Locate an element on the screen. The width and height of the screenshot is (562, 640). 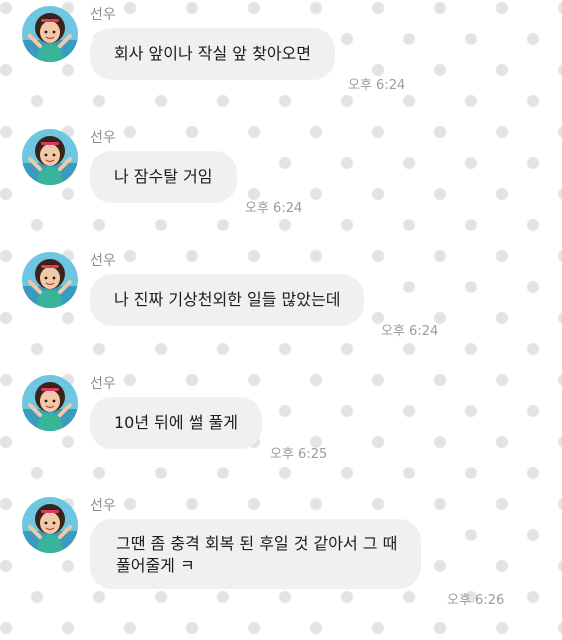
message-bubble: 그땐 좀 충격 회복 된 후일 것 같아서 그 때 풀어줄게 ㅋ is located at coordinates (256, 554).